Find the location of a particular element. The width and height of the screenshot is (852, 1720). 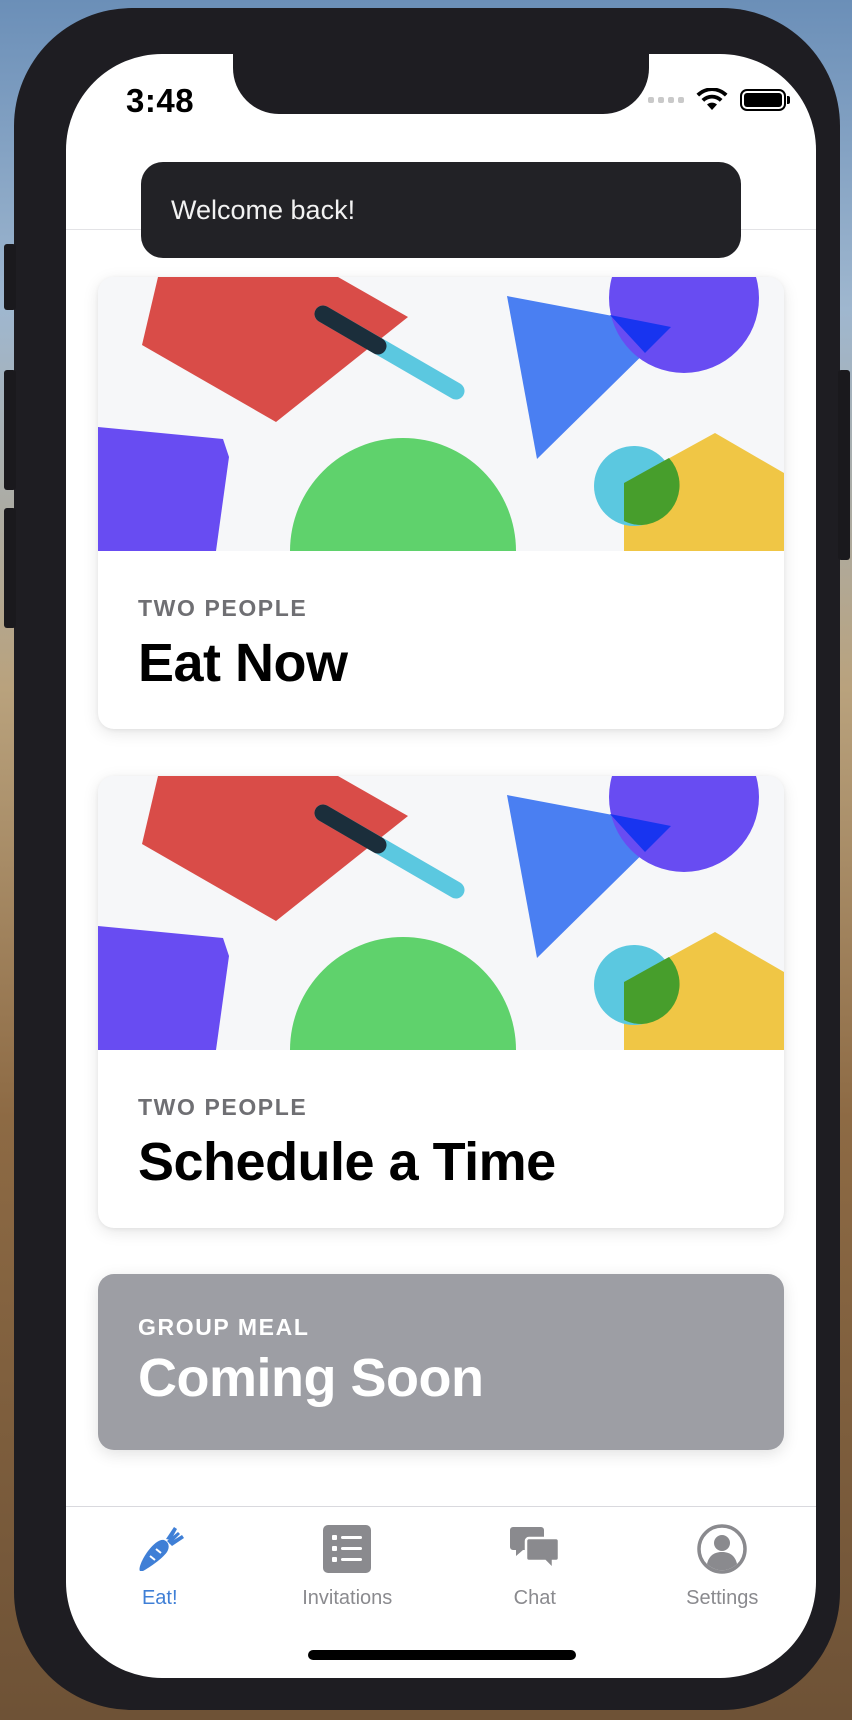

toast-message: Welcome back! is located at coordinates (263, 209).